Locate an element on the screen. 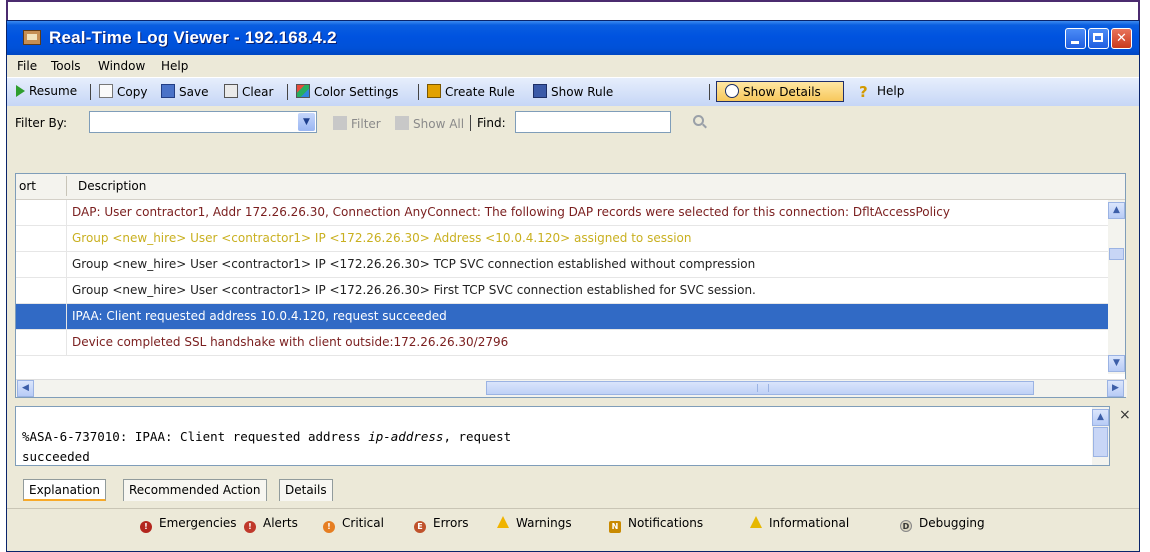 The image size is (1150, 552). close-icon: ✕ is located at coordinates (1121, 38).